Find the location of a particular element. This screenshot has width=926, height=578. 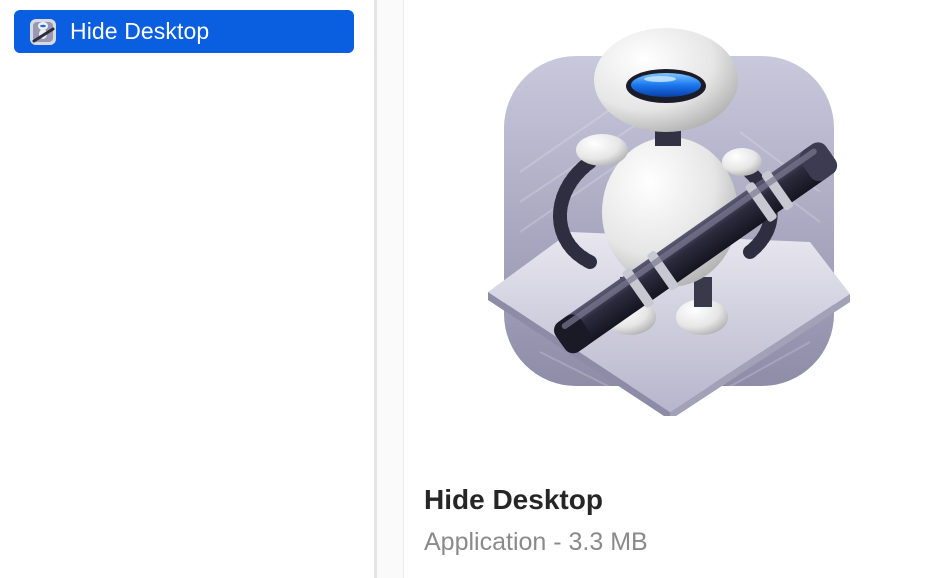

file-list-item-hide-desktop: Hide Desktop is located at coordinates (184, 31).